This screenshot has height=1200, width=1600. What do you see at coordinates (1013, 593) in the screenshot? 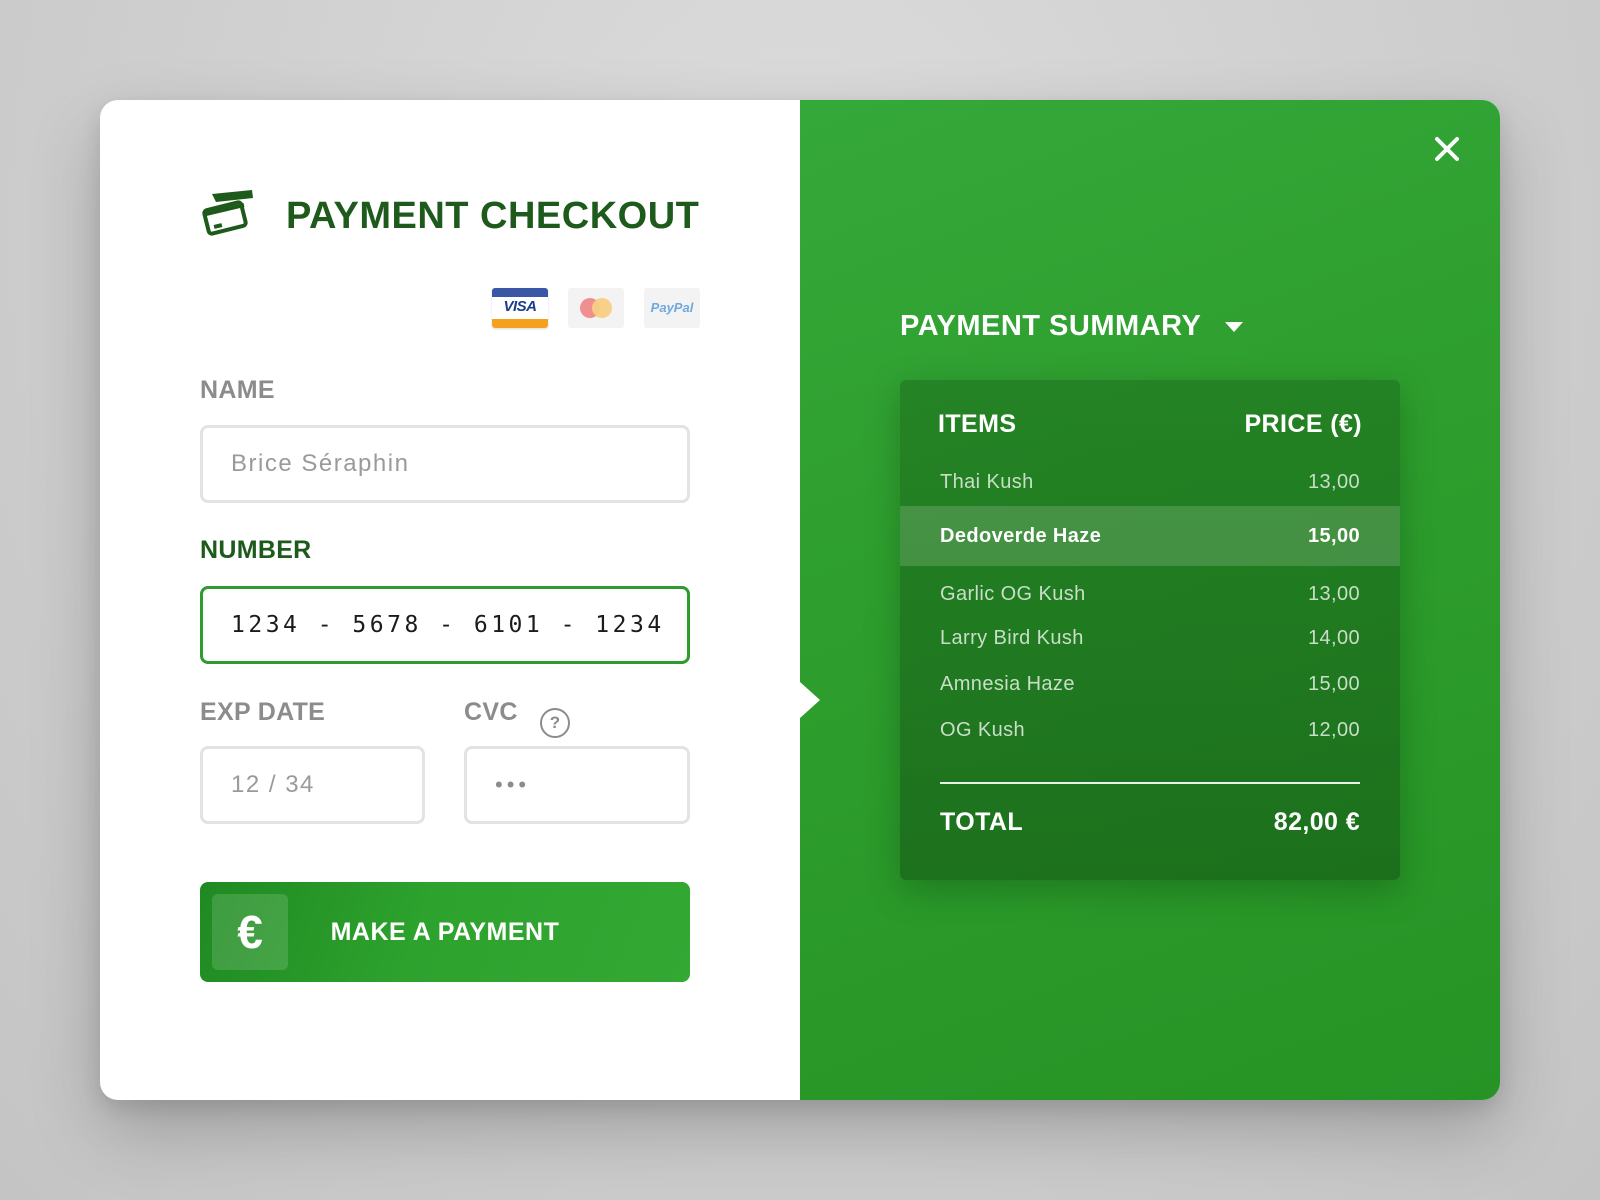
I see `item-name: Garlic OG Kush` at bounding box center [1013, 593].